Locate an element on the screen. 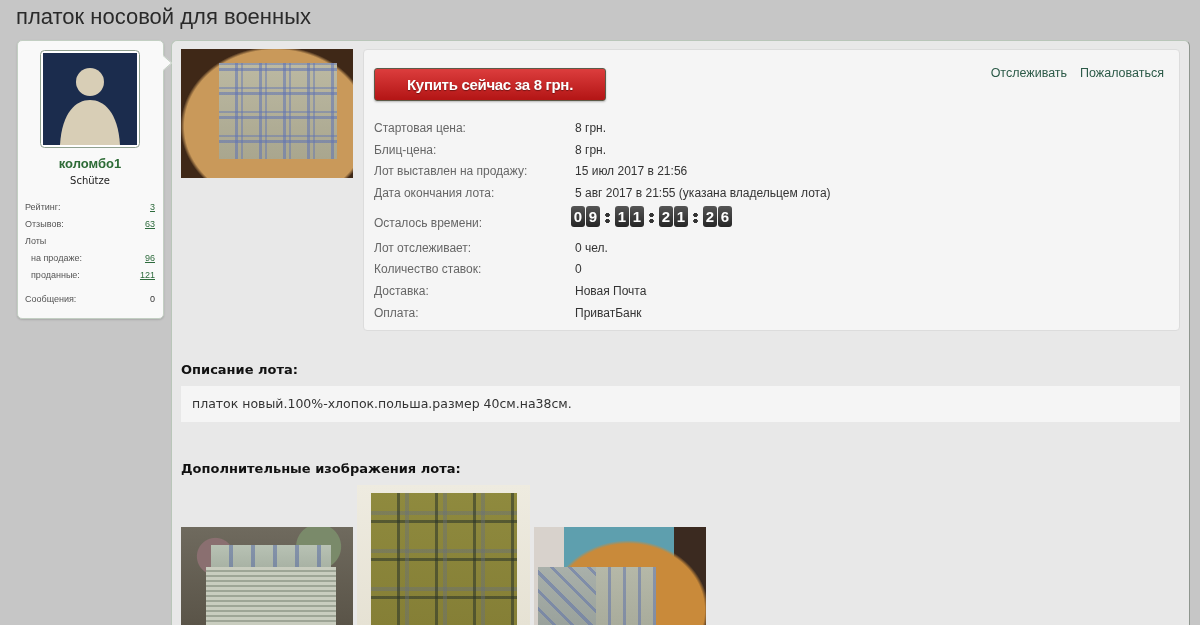 This screenshot has height=625, width=1200. stat-value-link: 3 is located at coordinates (152, 207).